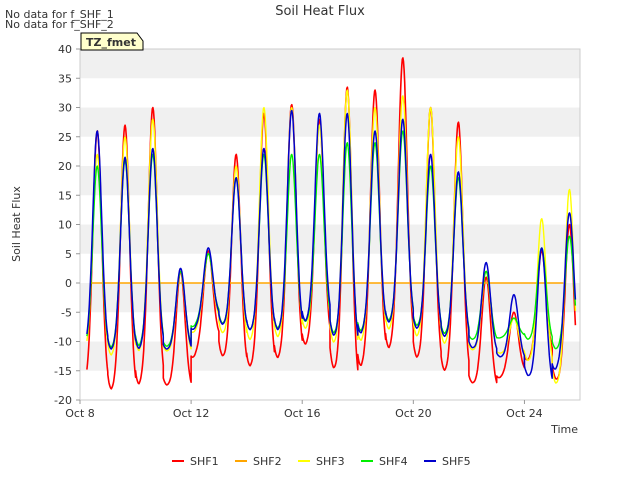 Image resolution: width=640 pixels, height=480 pixels. What do you see at coordinates (564, 429) in the screenshot?
I see `x-axis-label: Time` at bounding box center [564, 429].